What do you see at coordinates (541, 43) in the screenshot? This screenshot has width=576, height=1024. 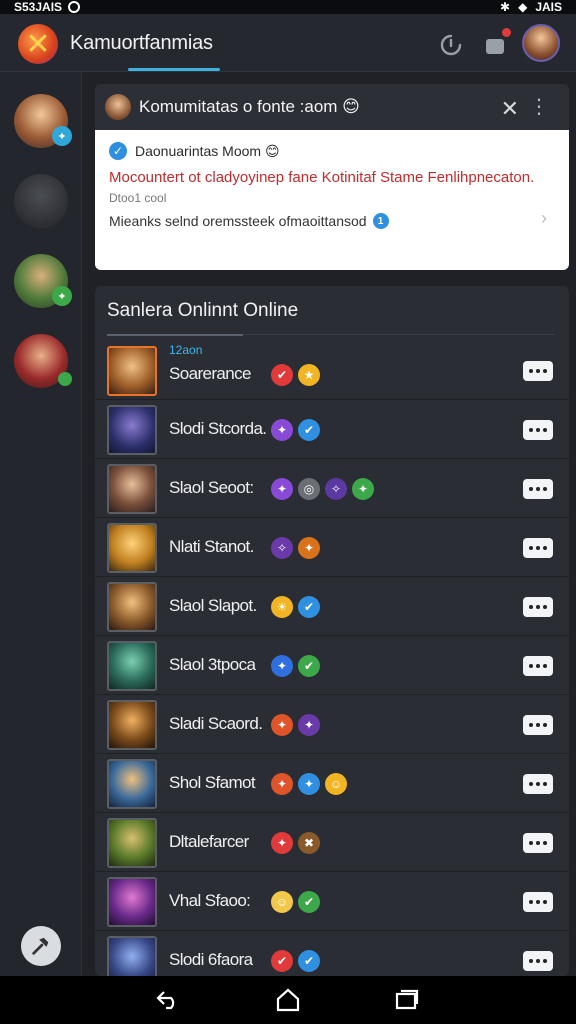 I see `profile-avatar` at bounding box center [541, 43].